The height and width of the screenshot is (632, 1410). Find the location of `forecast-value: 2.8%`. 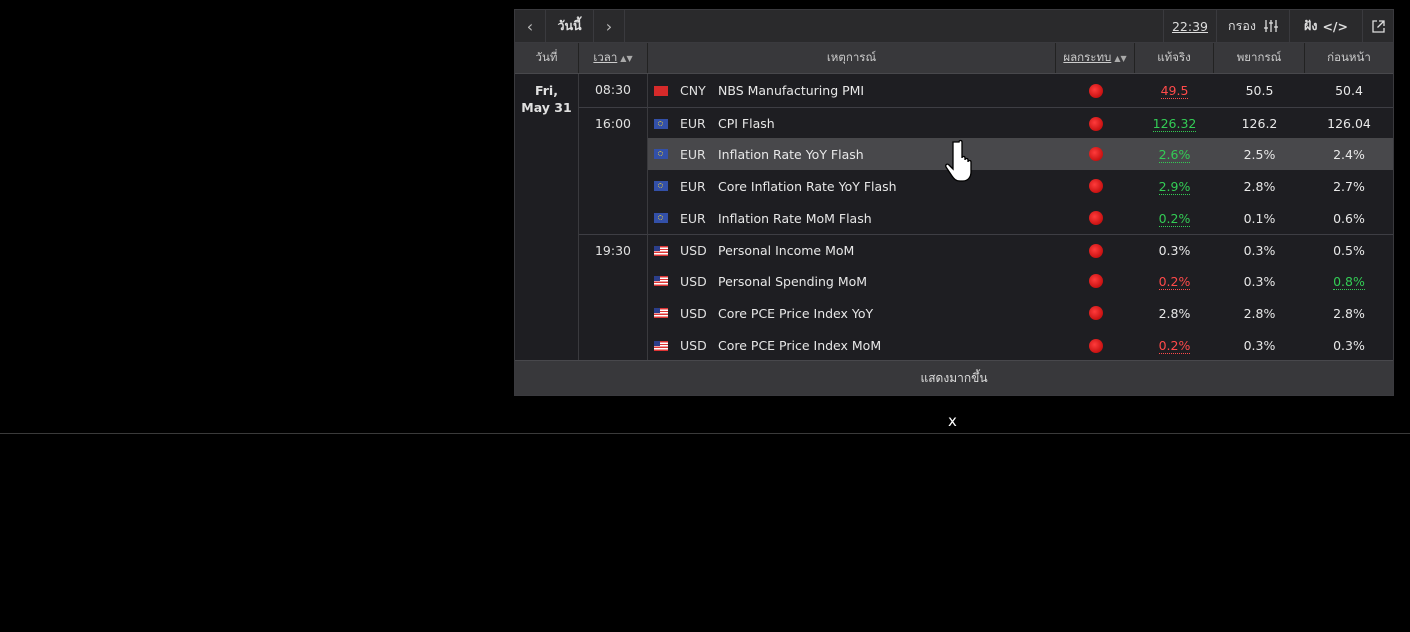

forecast-value: 2.8% is located at coordinates (1259, 186).